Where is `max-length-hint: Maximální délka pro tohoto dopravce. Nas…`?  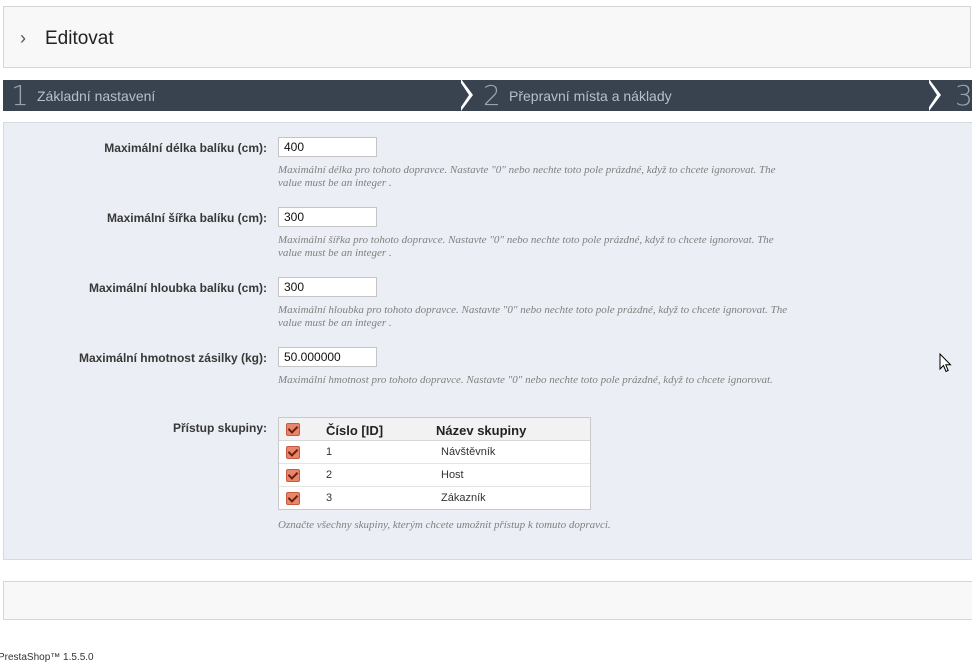 max-length-hint: Maximální délka pro tohoto dopravce. Nas… is located at coordinates (527, 176).